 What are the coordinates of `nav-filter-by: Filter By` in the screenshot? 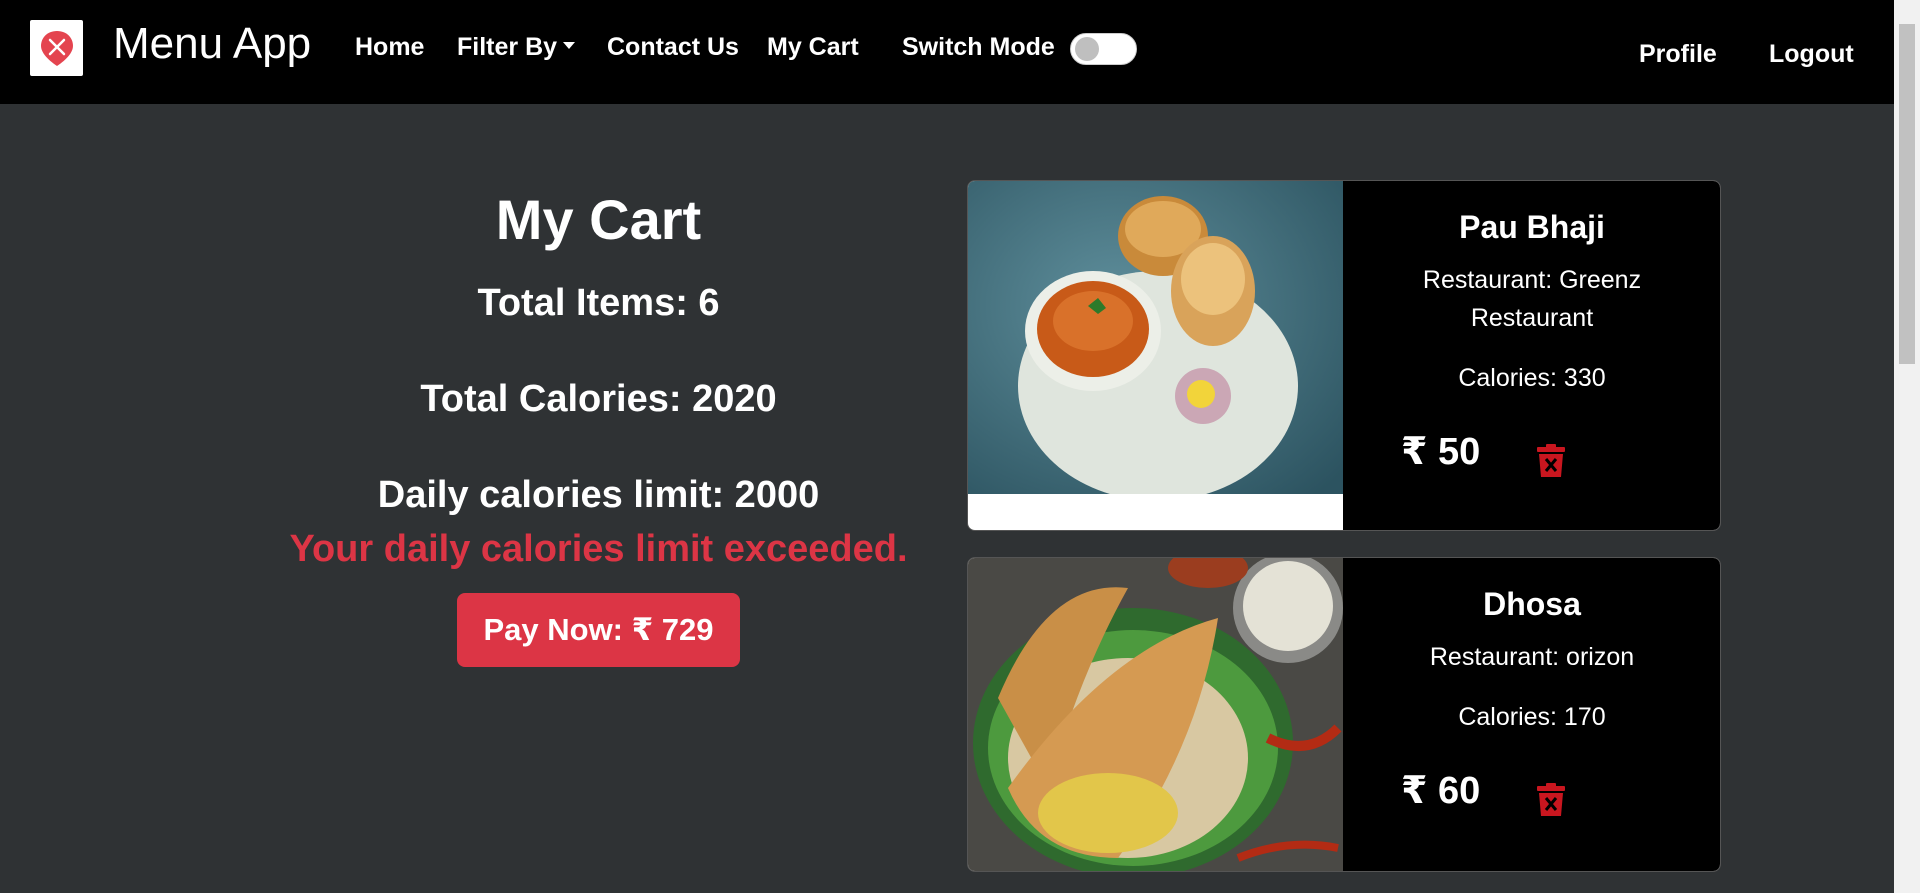 It's located at (516, 47).